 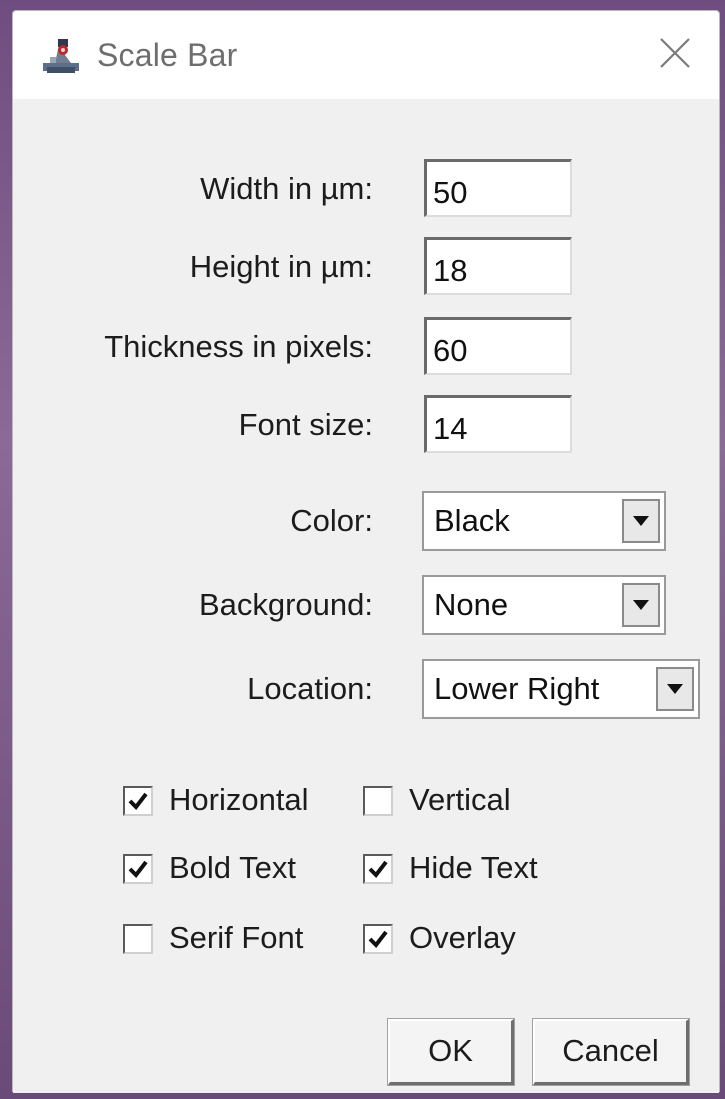 I want to click on color-value: Black, so click(x=472, y=520).